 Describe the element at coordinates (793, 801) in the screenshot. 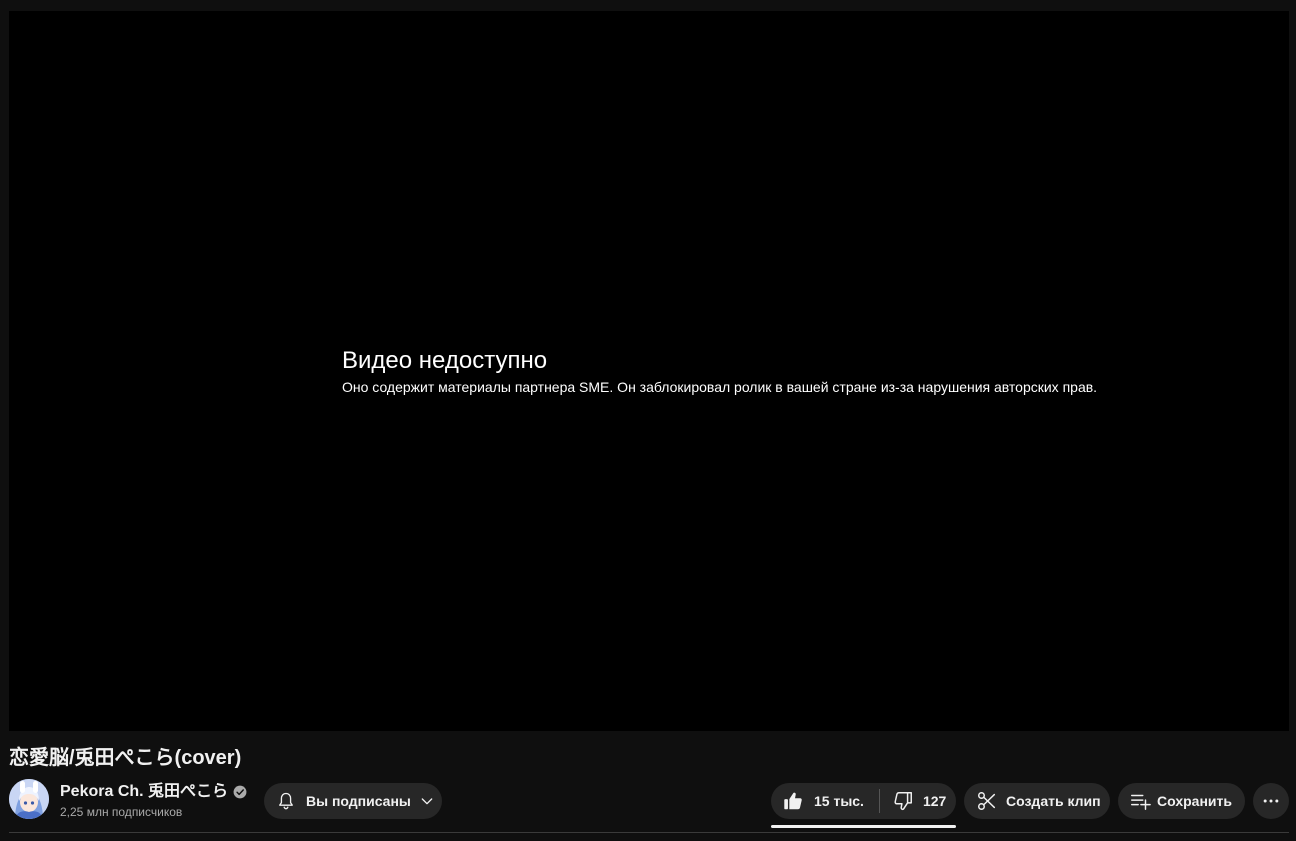

I see `thumbs-up-icon` at that location.